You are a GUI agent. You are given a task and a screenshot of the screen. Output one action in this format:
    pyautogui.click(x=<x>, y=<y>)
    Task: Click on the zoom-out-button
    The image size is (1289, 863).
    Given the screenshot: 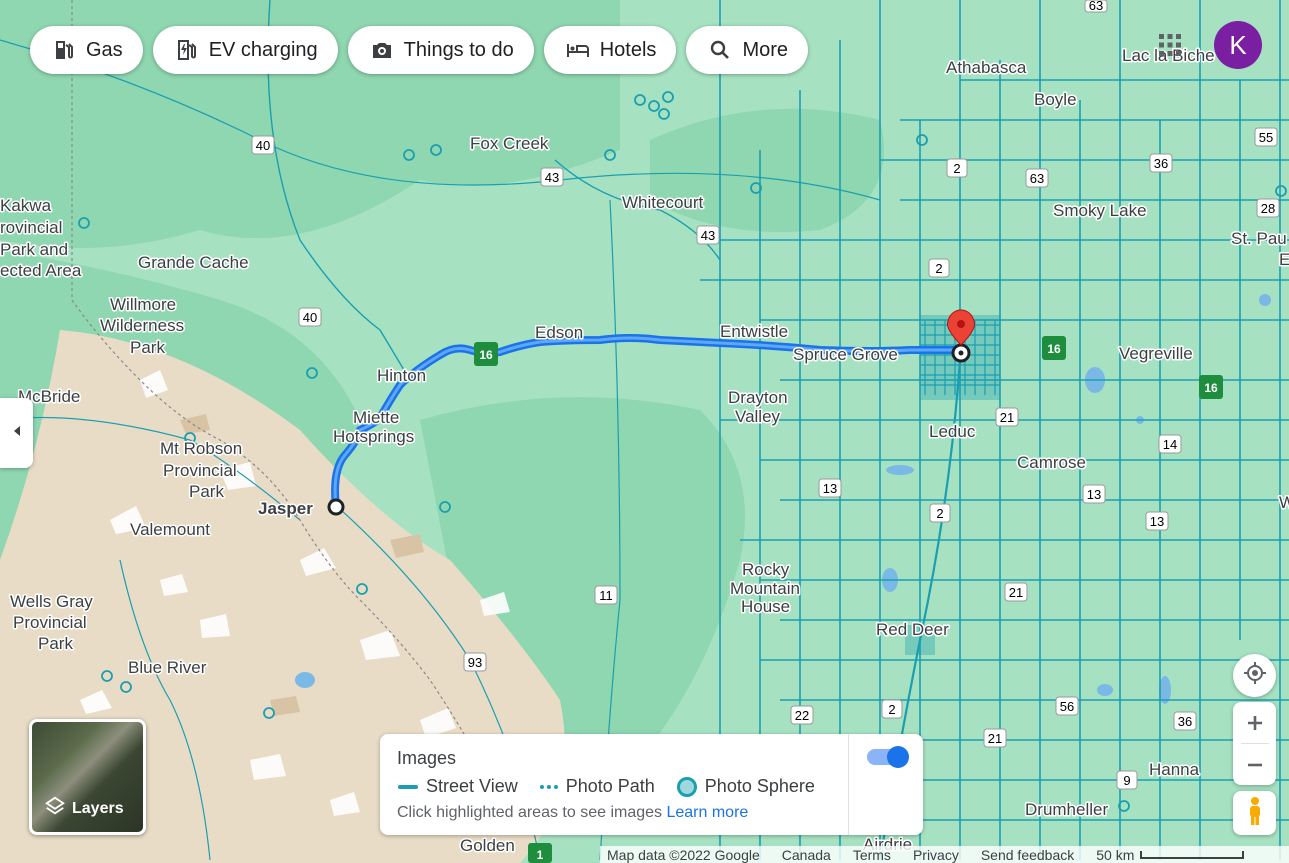 What is the action you would take?
    pyautogui.click(x=1254, y=764)
    